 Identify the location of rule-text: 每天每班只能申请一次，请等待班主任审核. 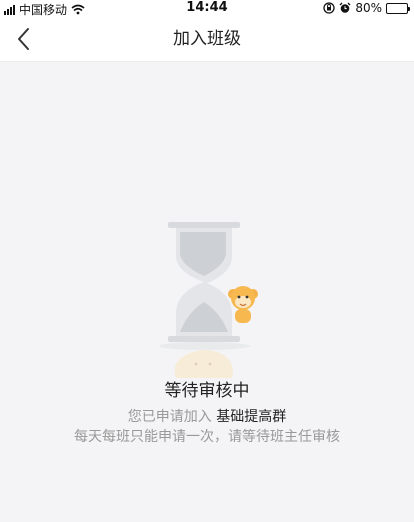
(207, 437).